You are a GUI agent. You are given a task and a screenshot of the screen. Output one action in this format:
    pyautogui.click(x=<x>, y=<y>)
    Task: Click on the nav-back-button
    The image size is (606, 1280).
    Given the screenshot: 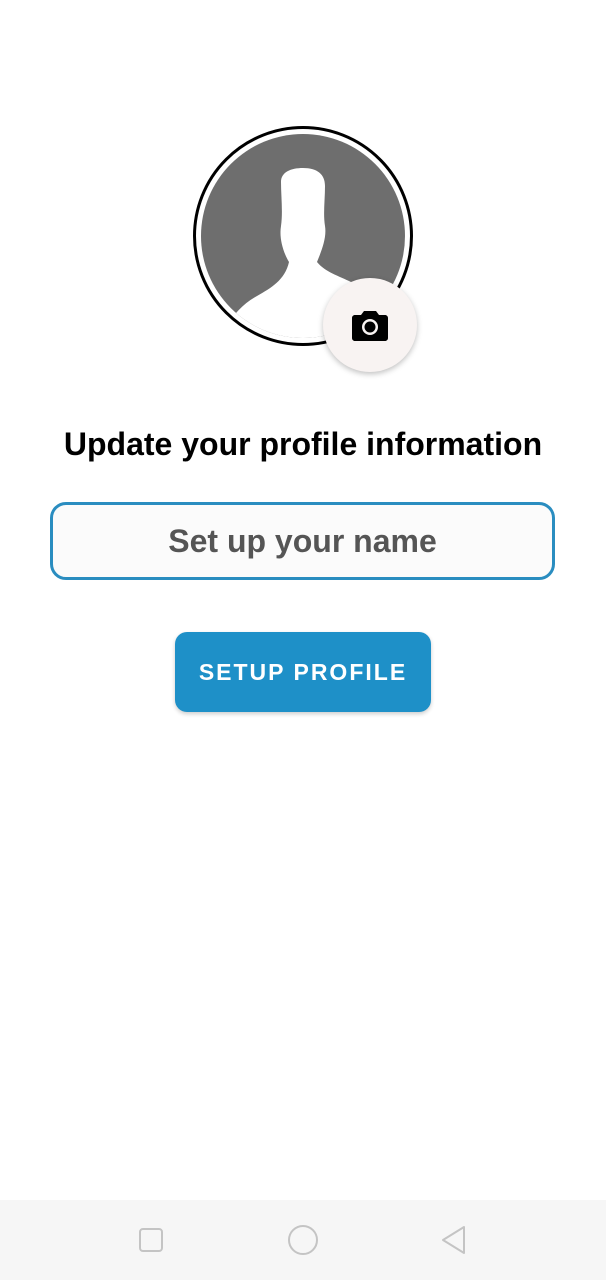 What is the action you would take?
    pyautogui.click(x=454, y=1240)
    